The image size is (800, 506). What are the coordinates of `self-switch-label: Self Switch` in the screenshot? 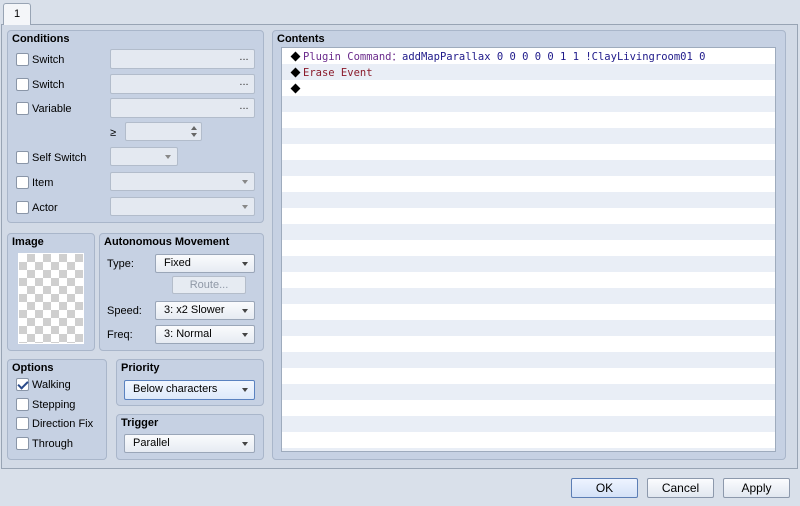 It's located at (59, 158).